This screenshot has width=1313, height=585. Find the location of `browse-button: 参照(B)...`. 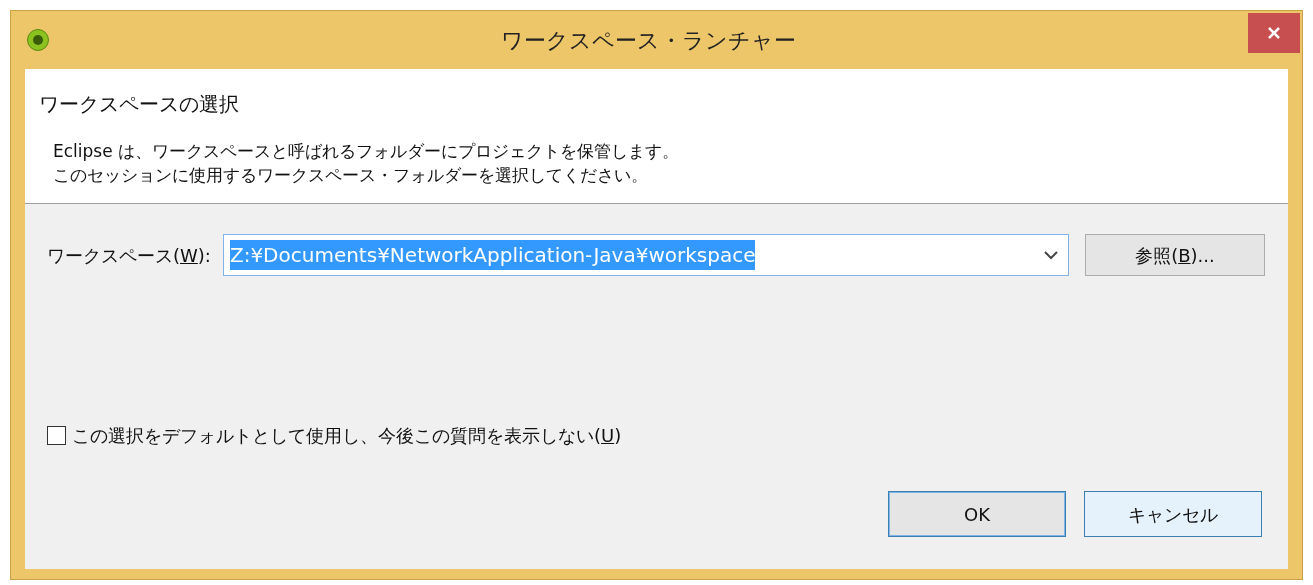

browse-button: 参照(B)... is located at coordinates (1174, 255).